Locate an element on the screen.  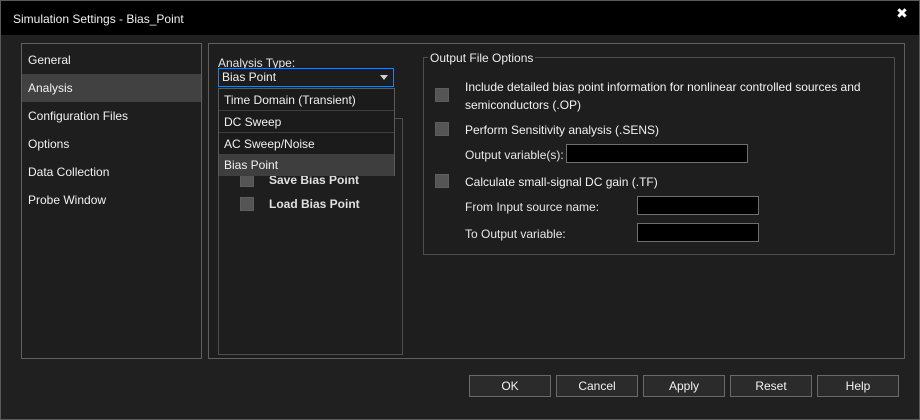
help-button: Help is located at coordinates (858, 386).